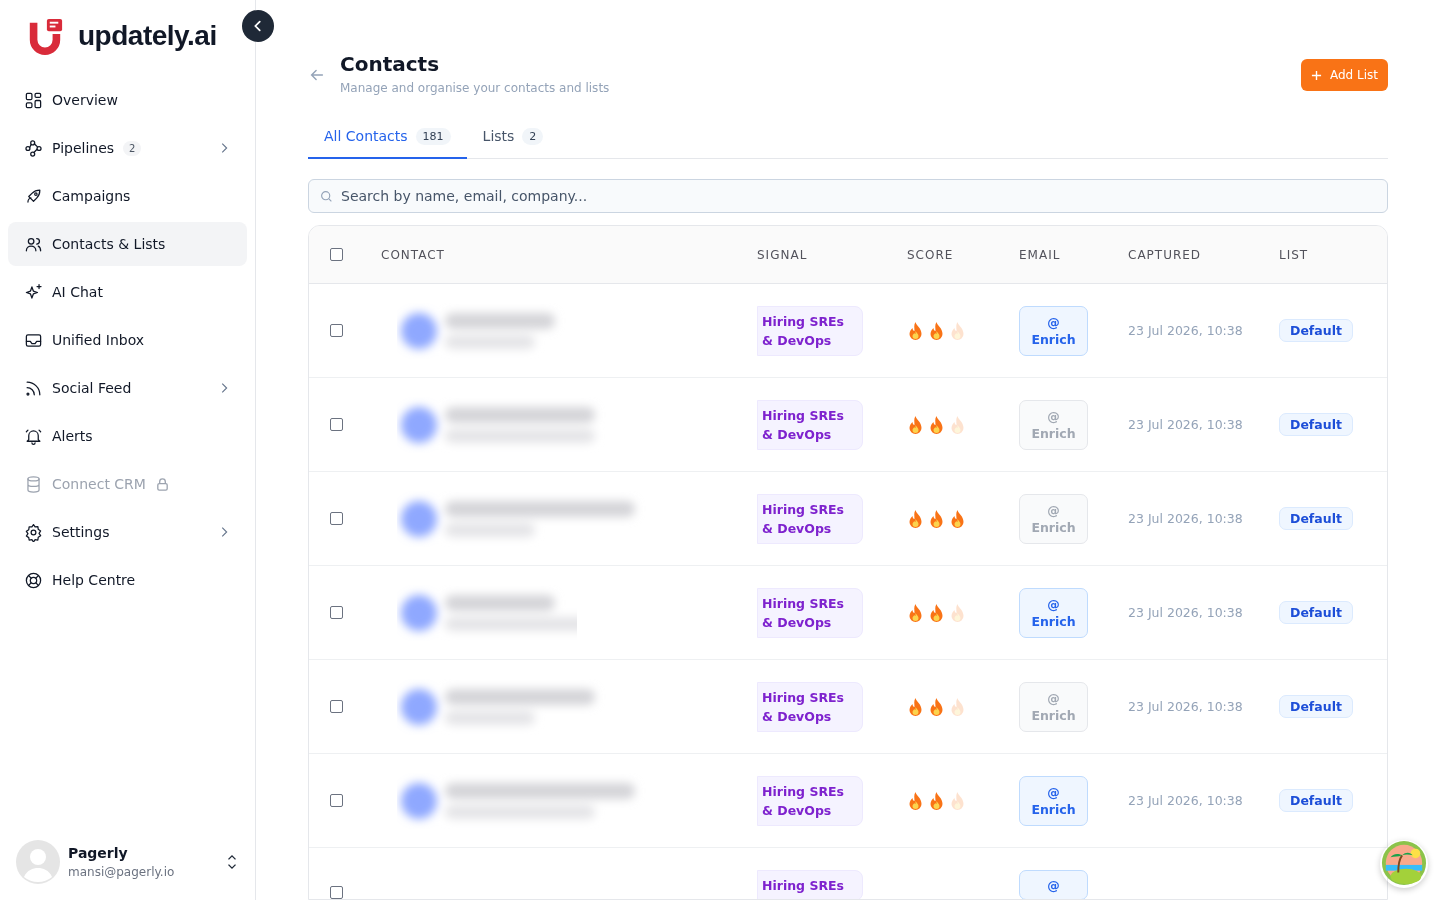 This screenshot has height=900, width=1440. I want to click on pipeline-icon, so click(33, 148).